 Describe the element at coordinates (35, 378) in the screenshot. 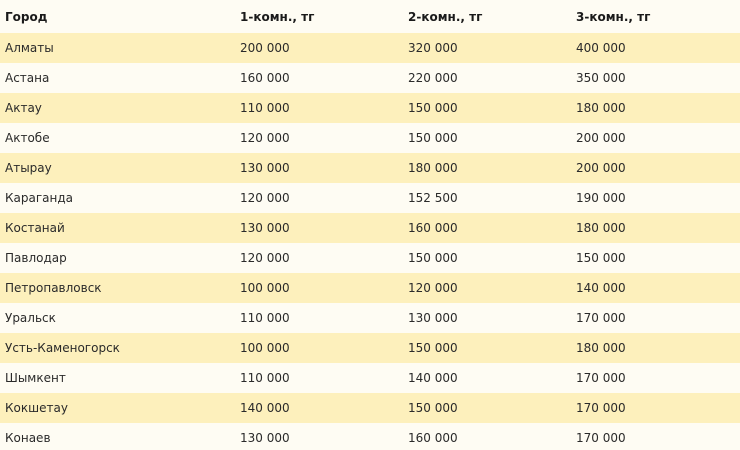

I see `cell-city: Шымкент` at that location.